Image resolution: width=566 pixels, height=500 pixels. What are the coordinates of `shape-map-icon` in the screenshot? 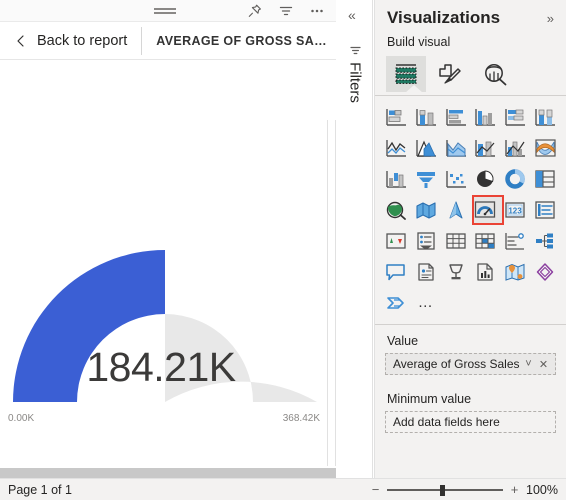 It's located at (456, 209).